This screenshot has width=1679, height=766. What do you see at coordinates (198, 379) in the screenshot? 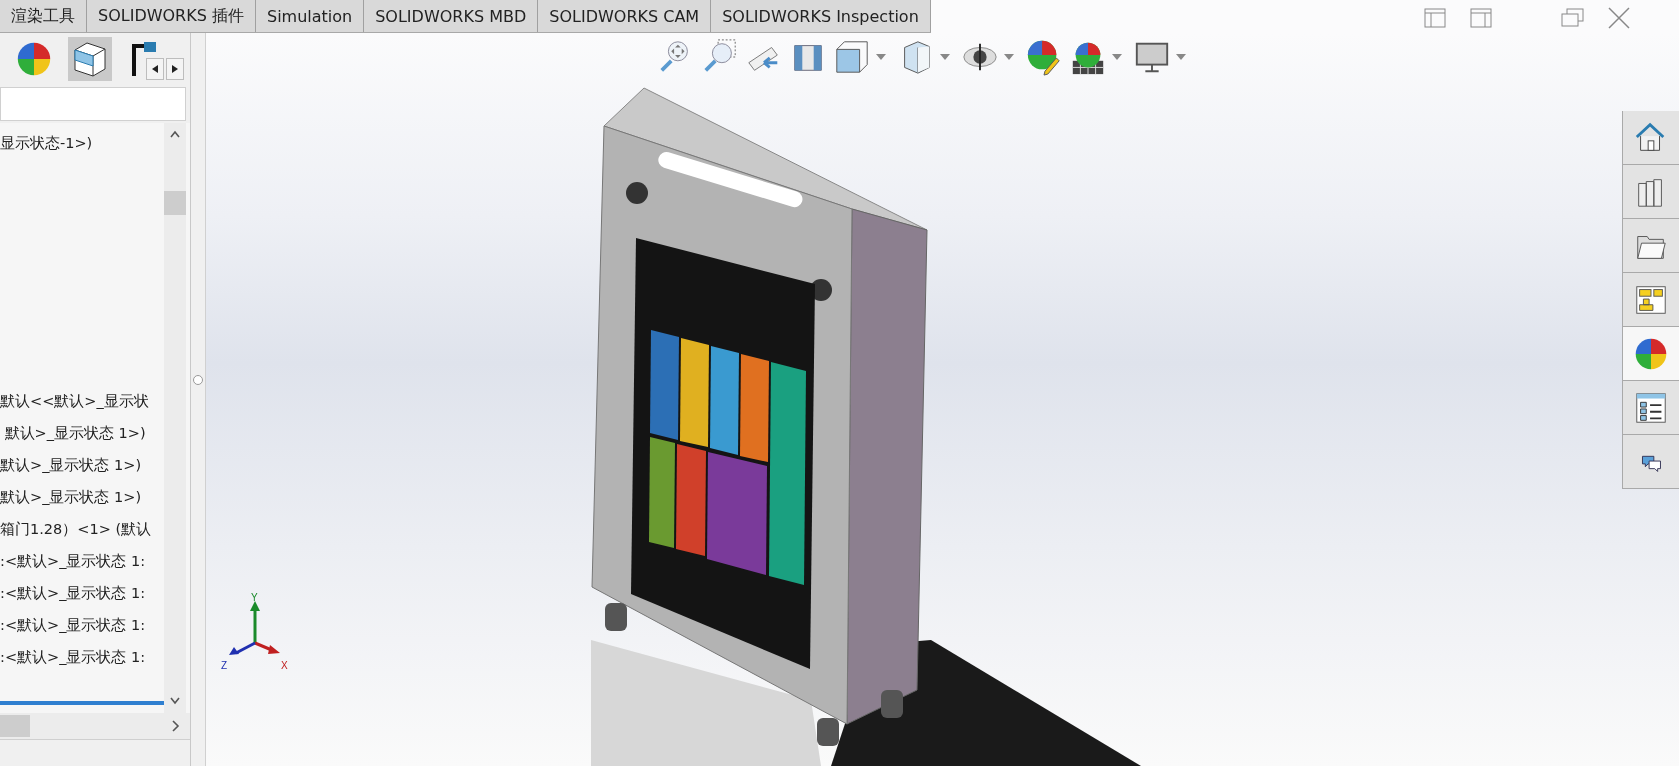
I see `splitter-handle` at bounding box center [198, 379].